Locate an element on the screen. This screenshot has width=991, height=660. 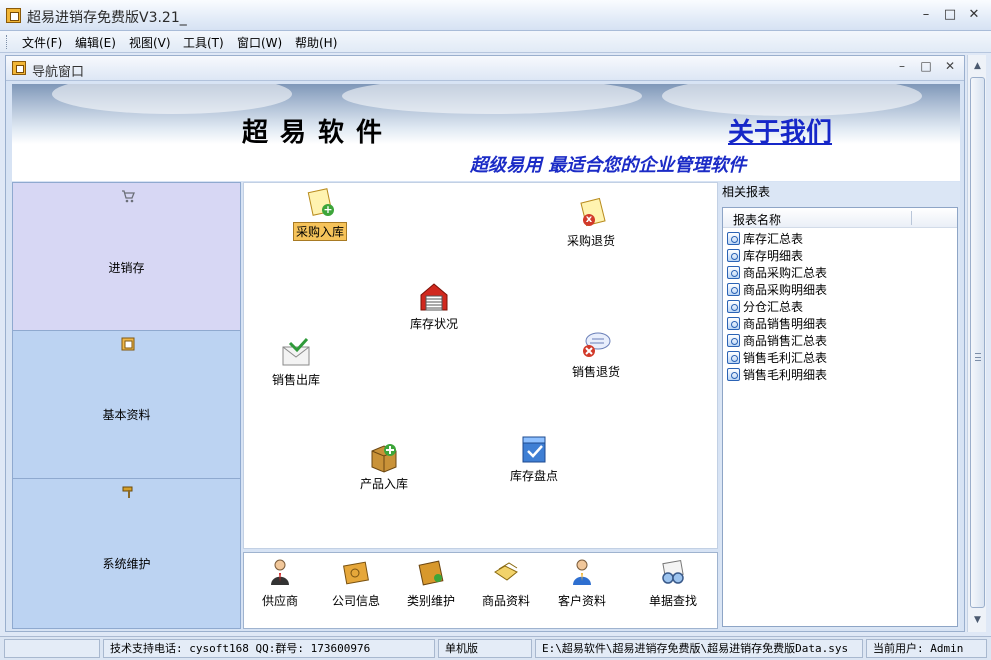
reports-panel-title: 相关报表 is located at coordinates (746, 192).